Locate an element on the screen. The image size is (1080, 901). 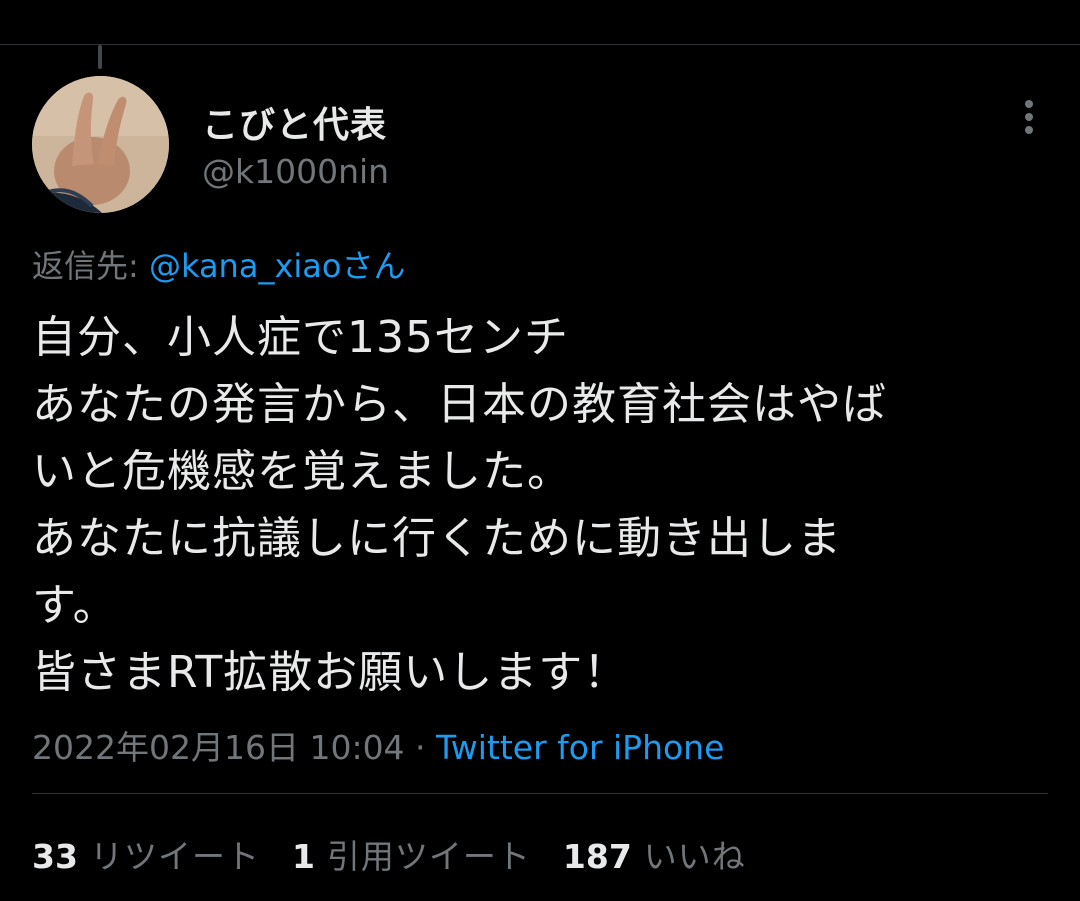
tweet-meta: 2022年02月16日 10:04 · Twitter for iPhone is located at coordinates (378, 745).